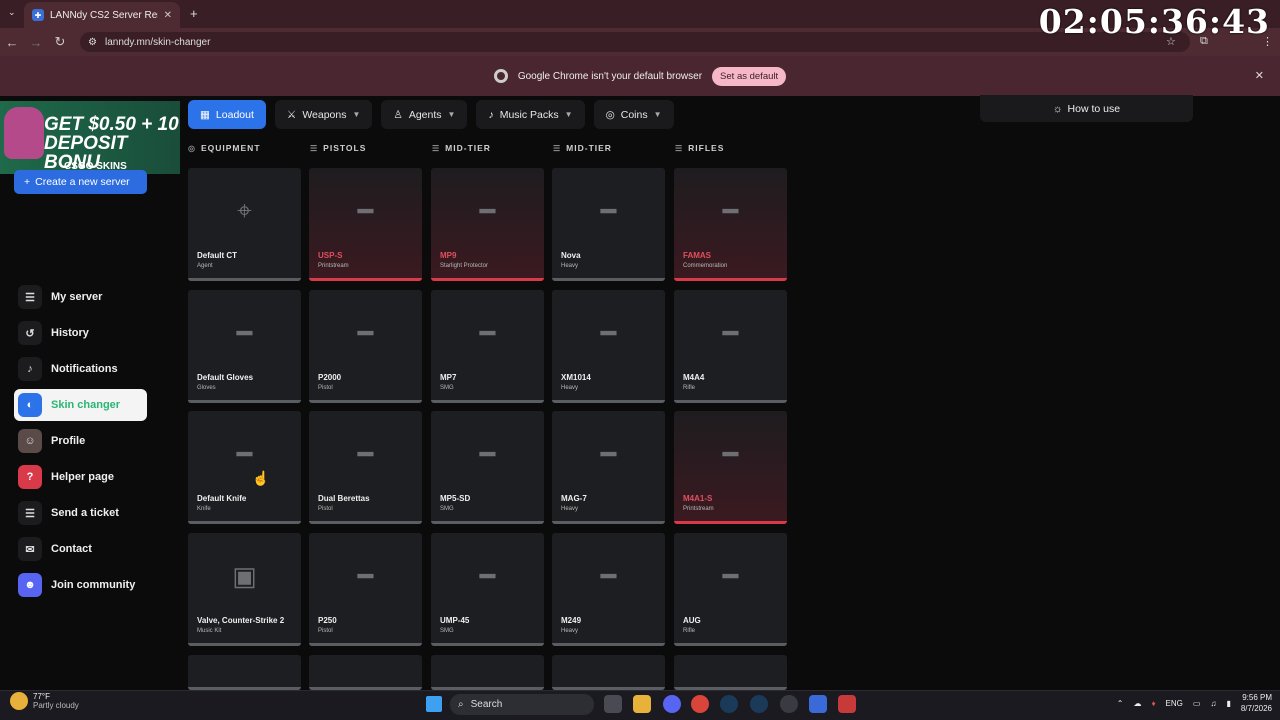 Image resolution: width=1280 pixels, height=720 pixels. I want to click on discord-taskbar-icon, so click(672, 704).